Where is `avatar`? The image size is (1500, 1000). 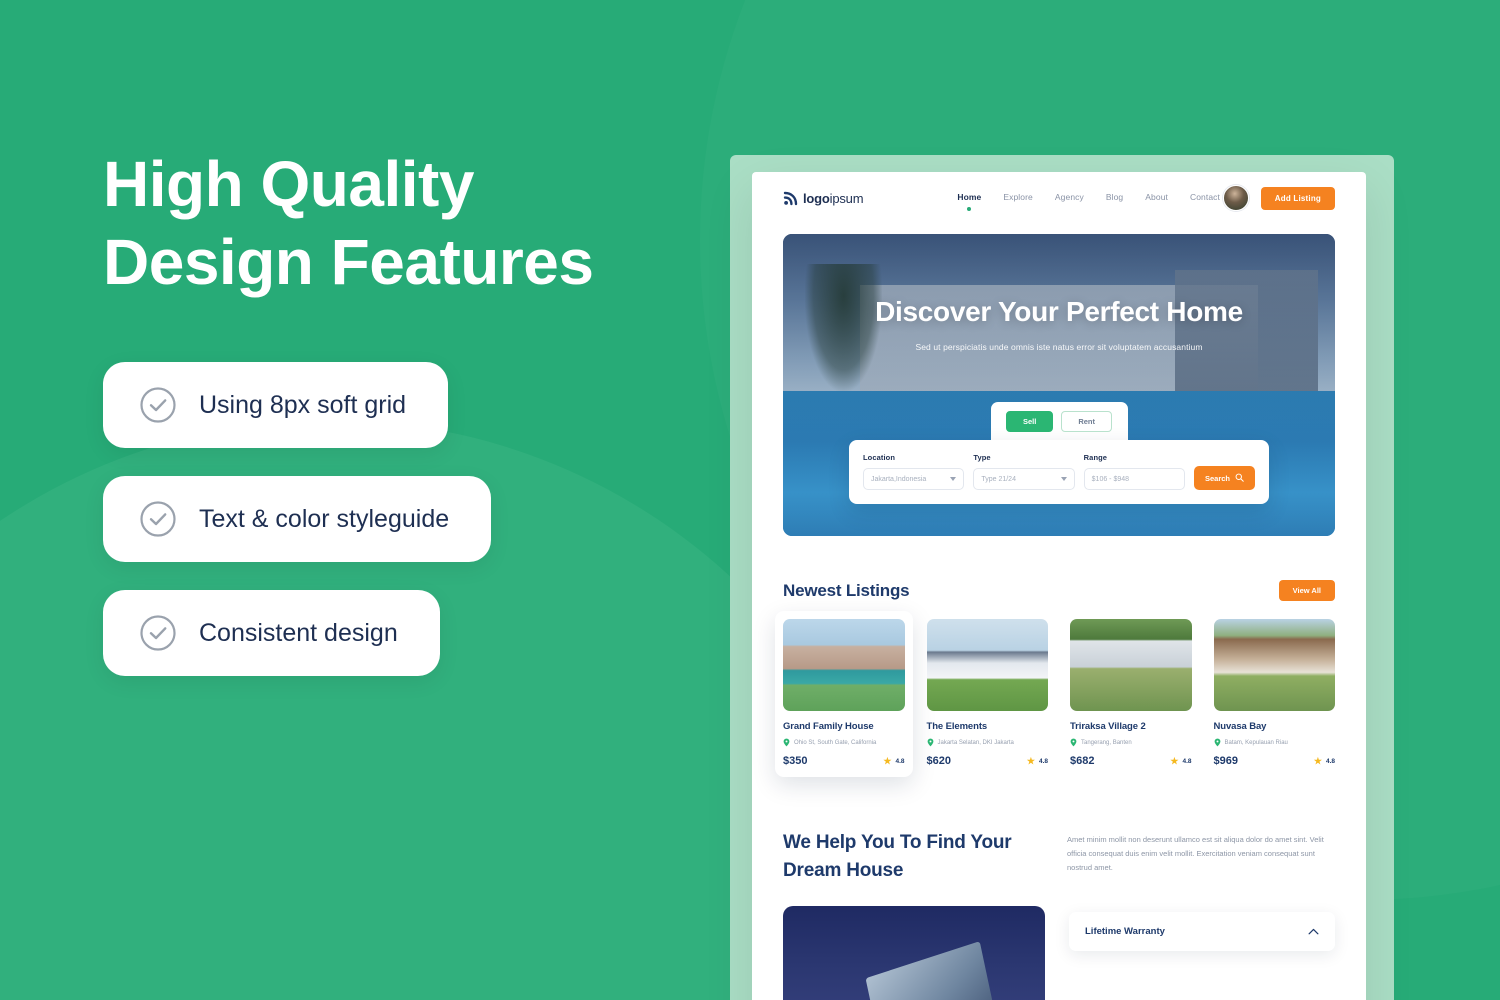
avatar is located at coordinates (1235, 198).